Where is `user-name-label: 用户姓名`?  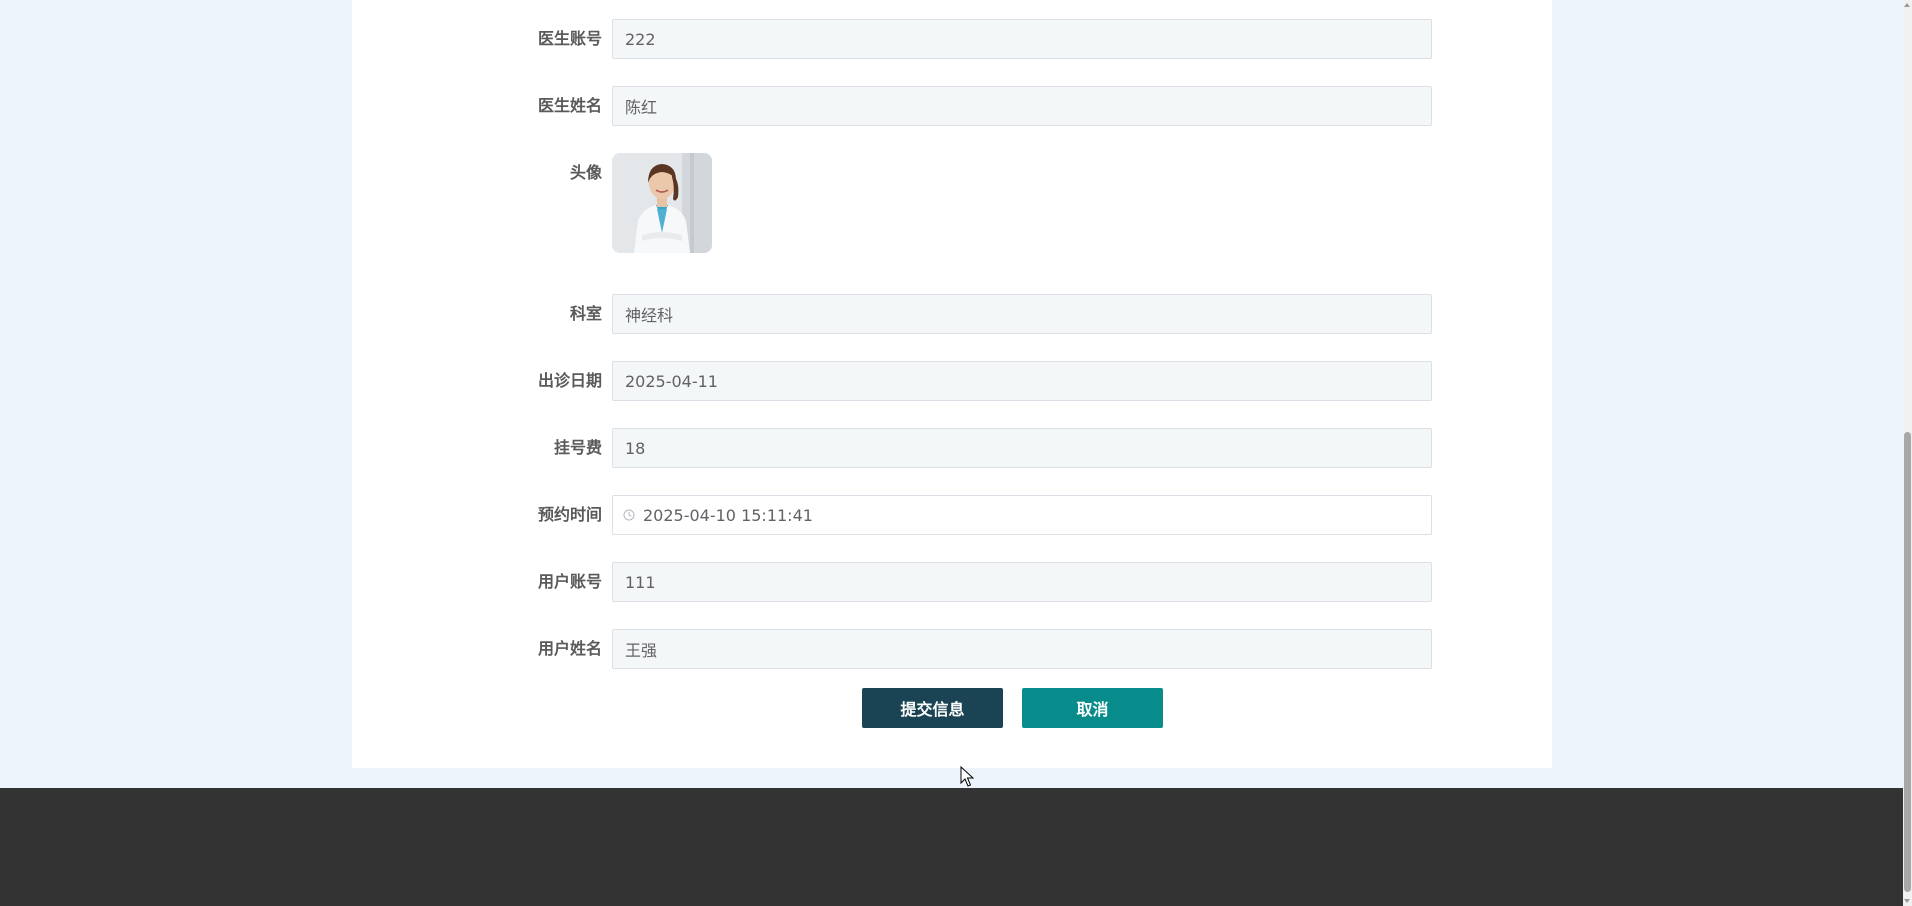 user-name-label: 用户姓名 is located at coordinates (569, 648).